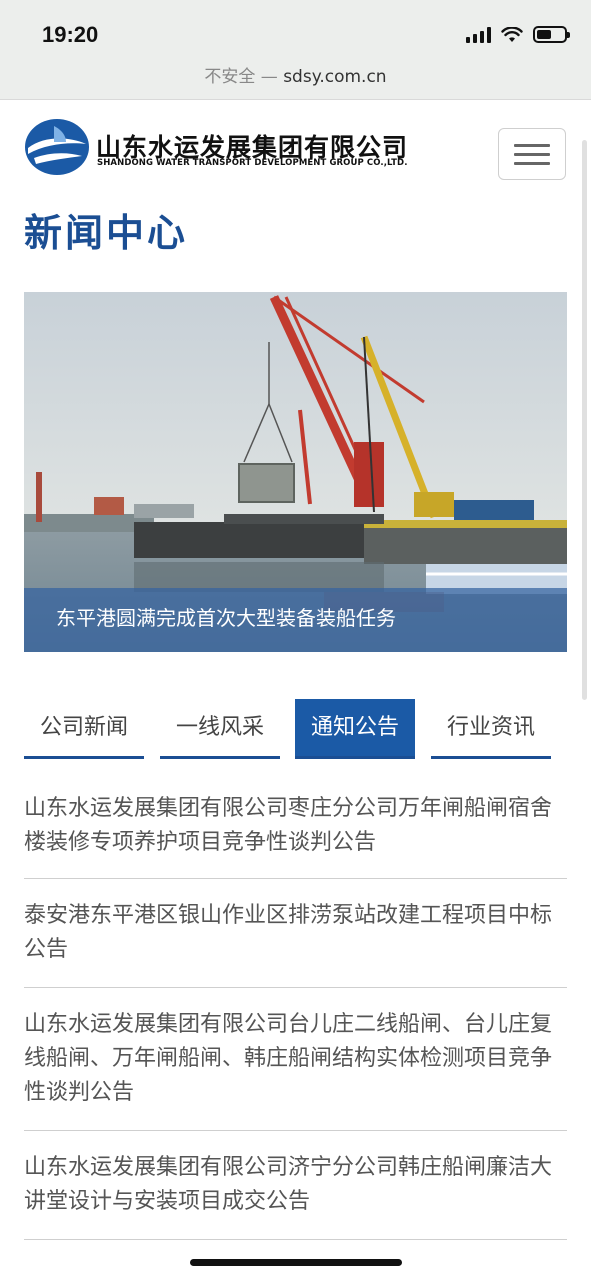 The image size is (591, 1280). What do you see at coordinates (84, 729) in the screenshot?
I see `tab-company-news: 公司新闻` at bounding box center [84, 729].